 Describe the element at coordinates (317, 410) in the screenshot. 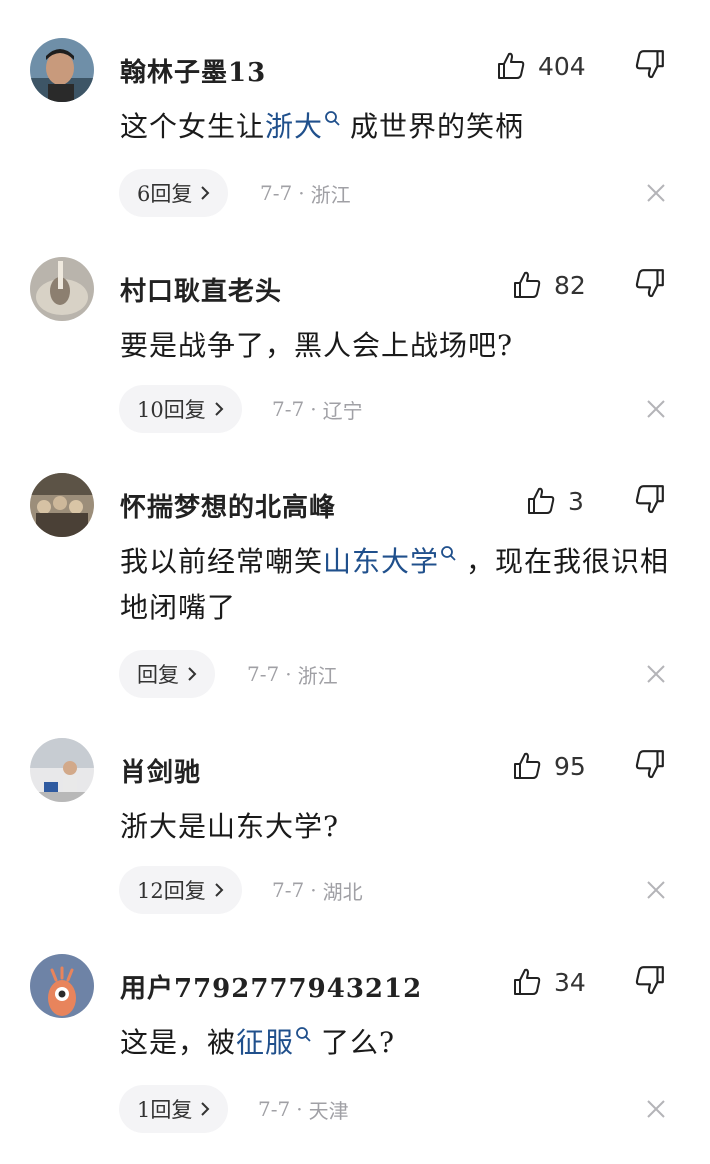

I see `comment-meta: 7-7 · 辽宁` at that location.